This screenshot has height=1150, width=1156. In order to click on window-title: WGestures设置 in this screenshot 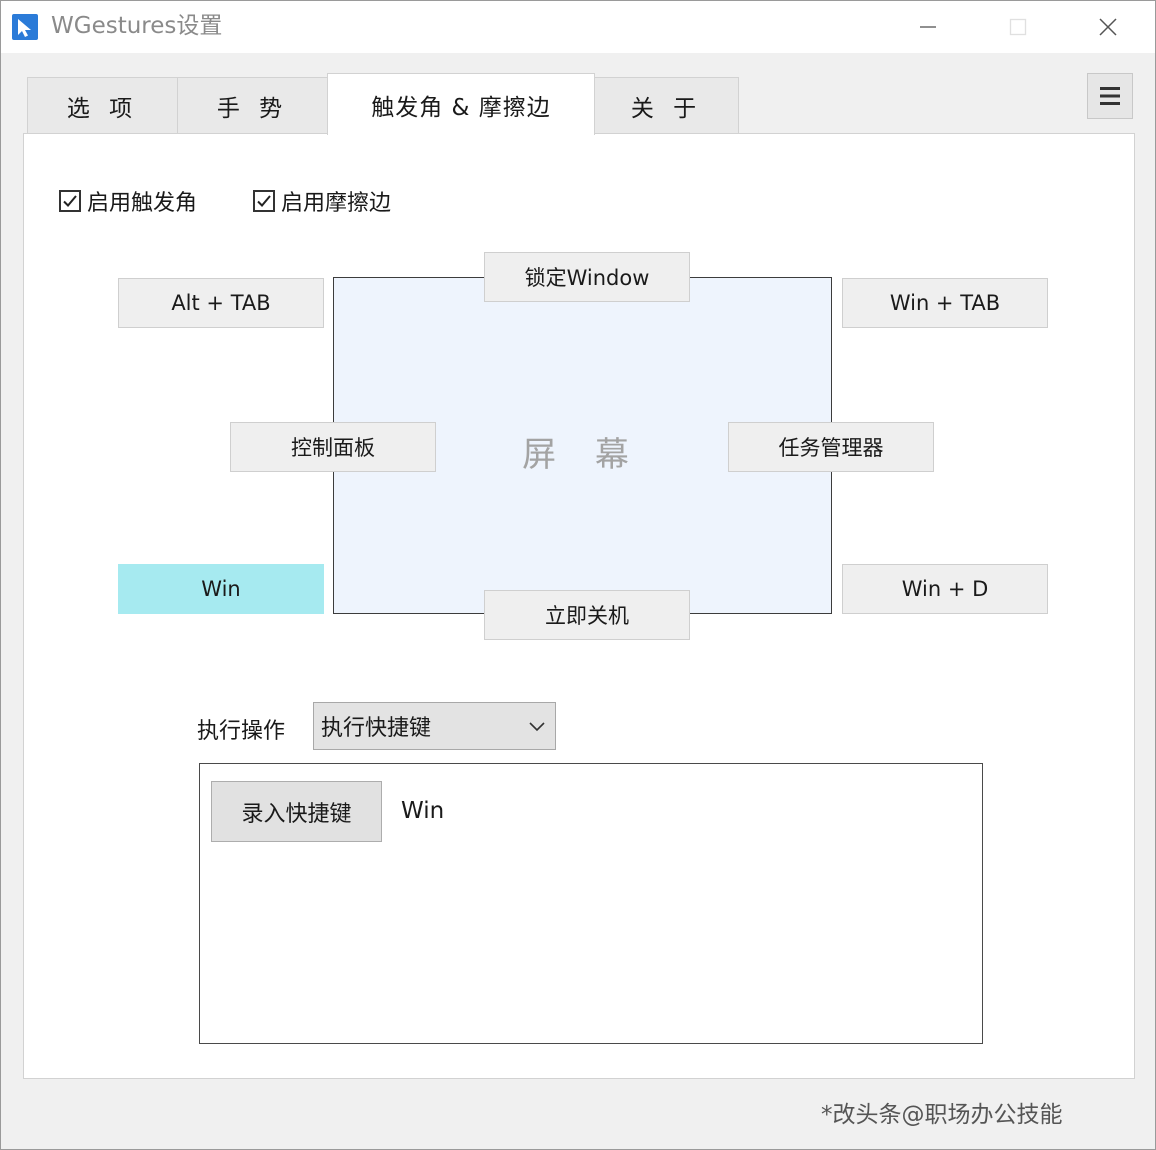, I will do `click(137, 26)`.